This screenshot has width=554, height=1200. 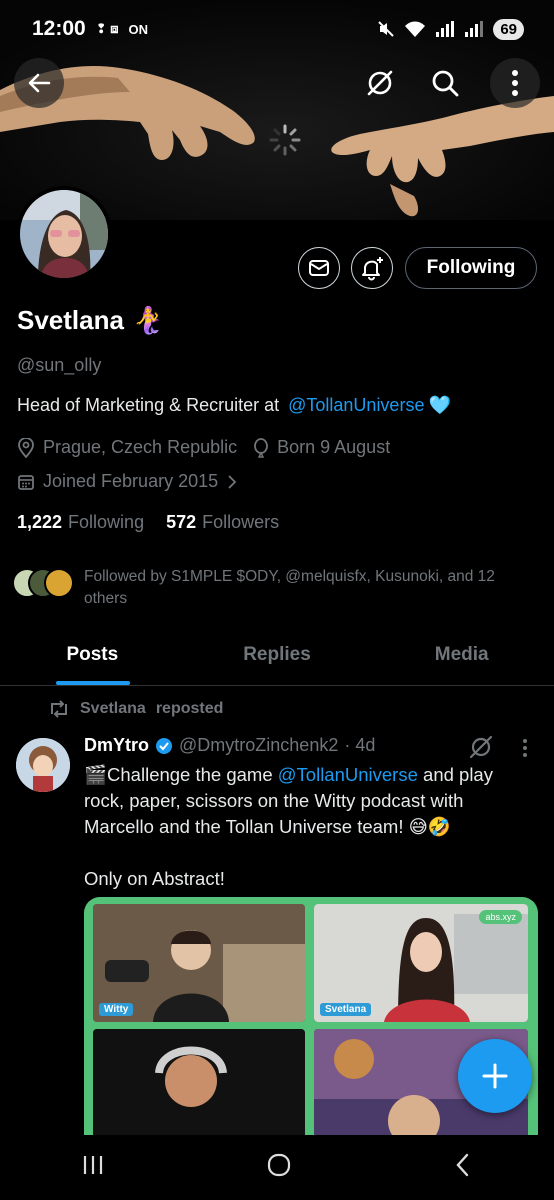 What do you see at coordinates (386, 29) in the screenshot?
I see `mute-status-icon` at bounding box center [386, 29].